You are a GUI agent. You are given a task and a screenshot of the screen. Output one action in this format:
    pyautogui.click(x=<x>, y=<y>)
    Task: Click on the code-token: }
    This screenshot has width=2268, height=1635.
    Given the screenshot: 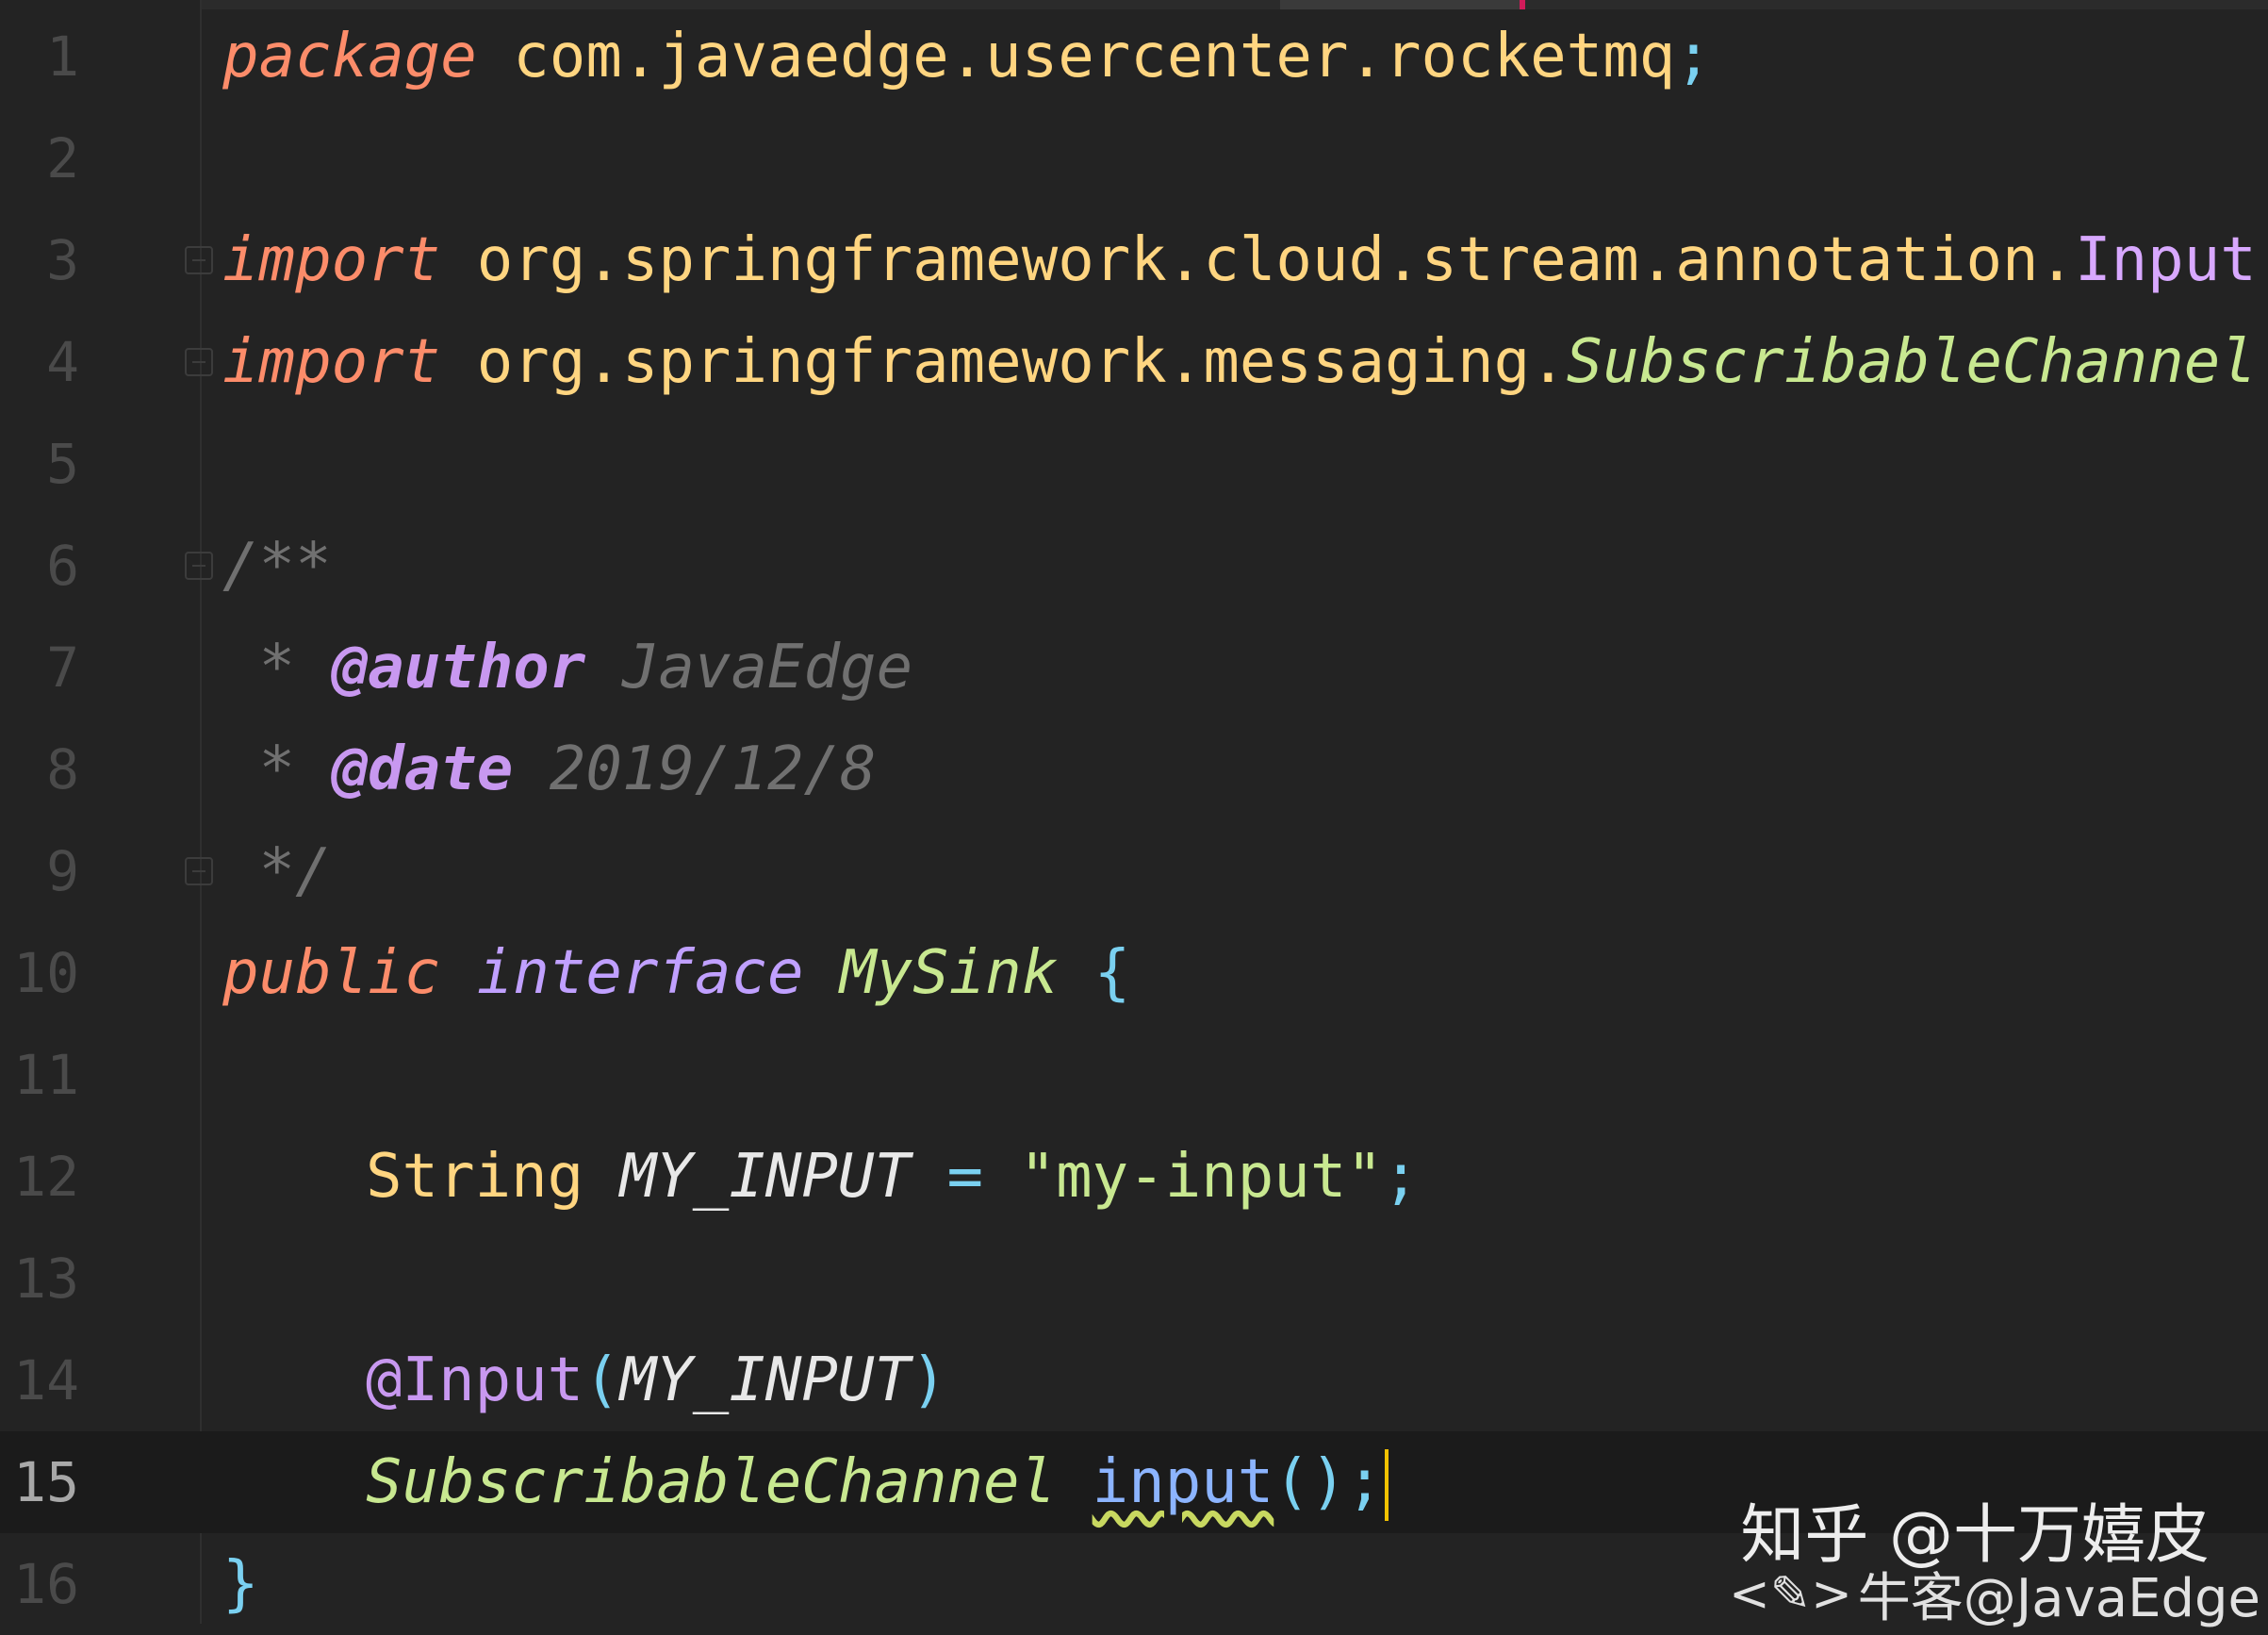 What is the action you would take?
    pyautogui.click(x=241, y=1584)
    